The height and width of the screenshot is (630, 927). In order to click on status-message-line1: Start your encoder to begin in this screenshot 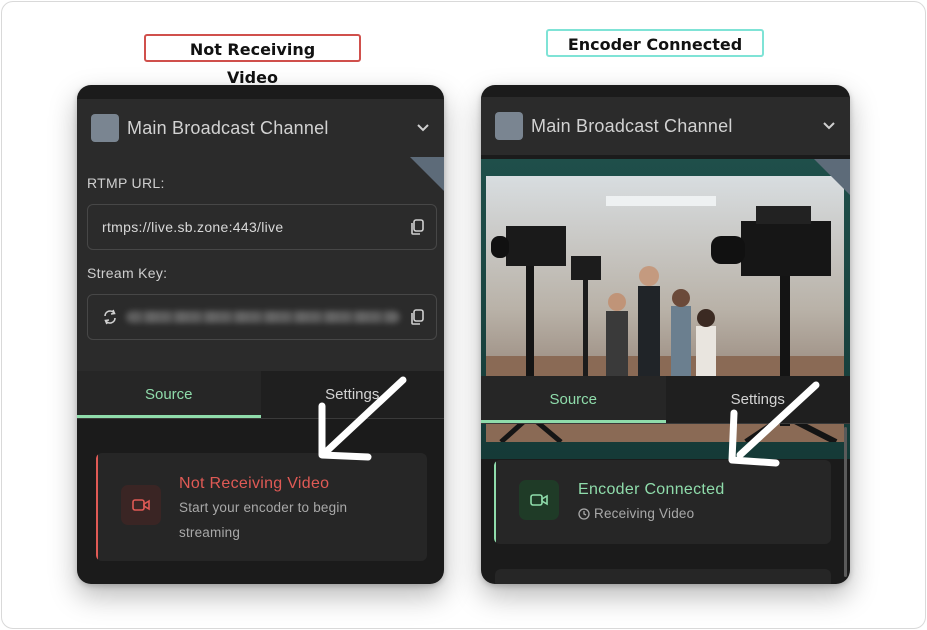, I will do `click(263, 507)`.